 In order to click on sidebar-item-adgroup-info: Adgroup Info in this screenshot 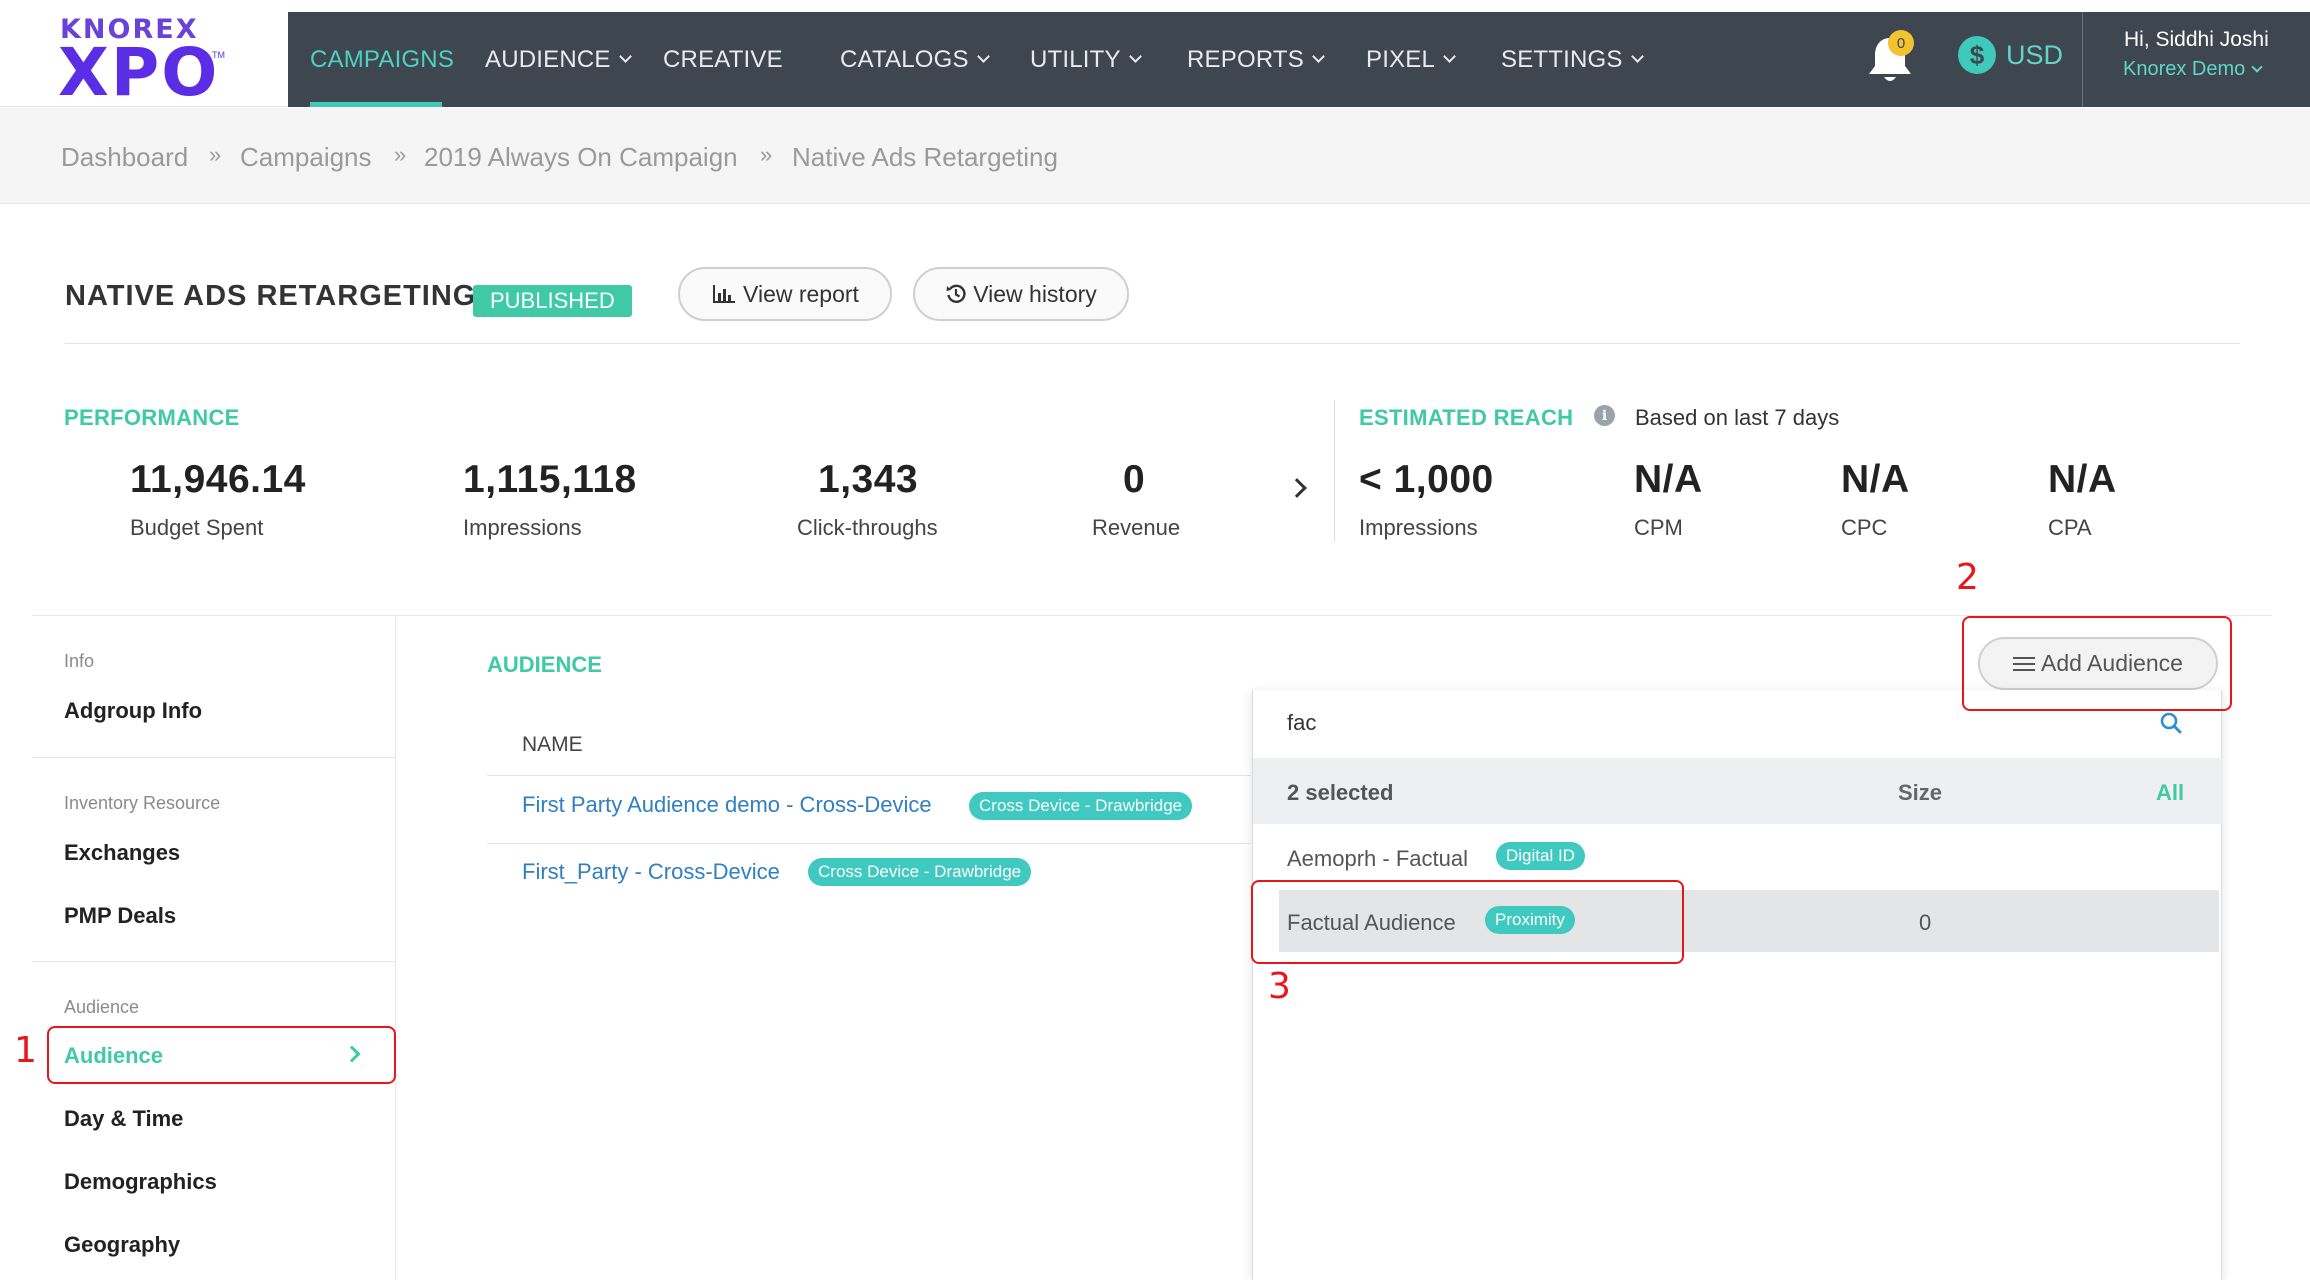, I will do `click(133, 711)`.